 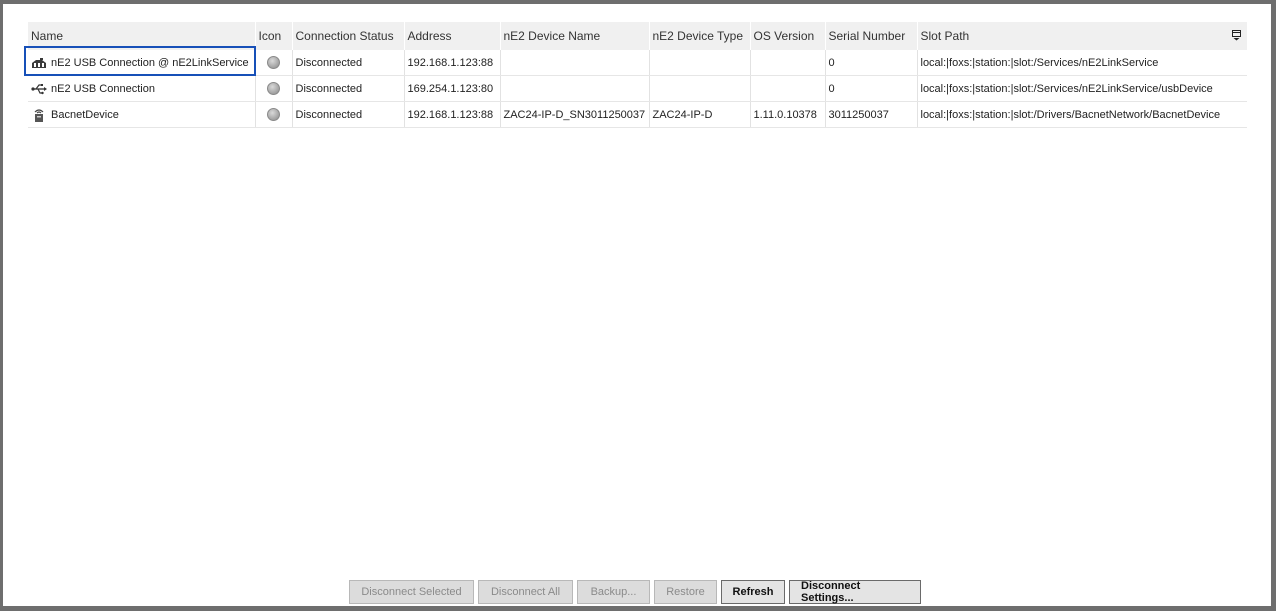 I want to click on cell-serial-number: 3011250037, so click(x=871, y=114).